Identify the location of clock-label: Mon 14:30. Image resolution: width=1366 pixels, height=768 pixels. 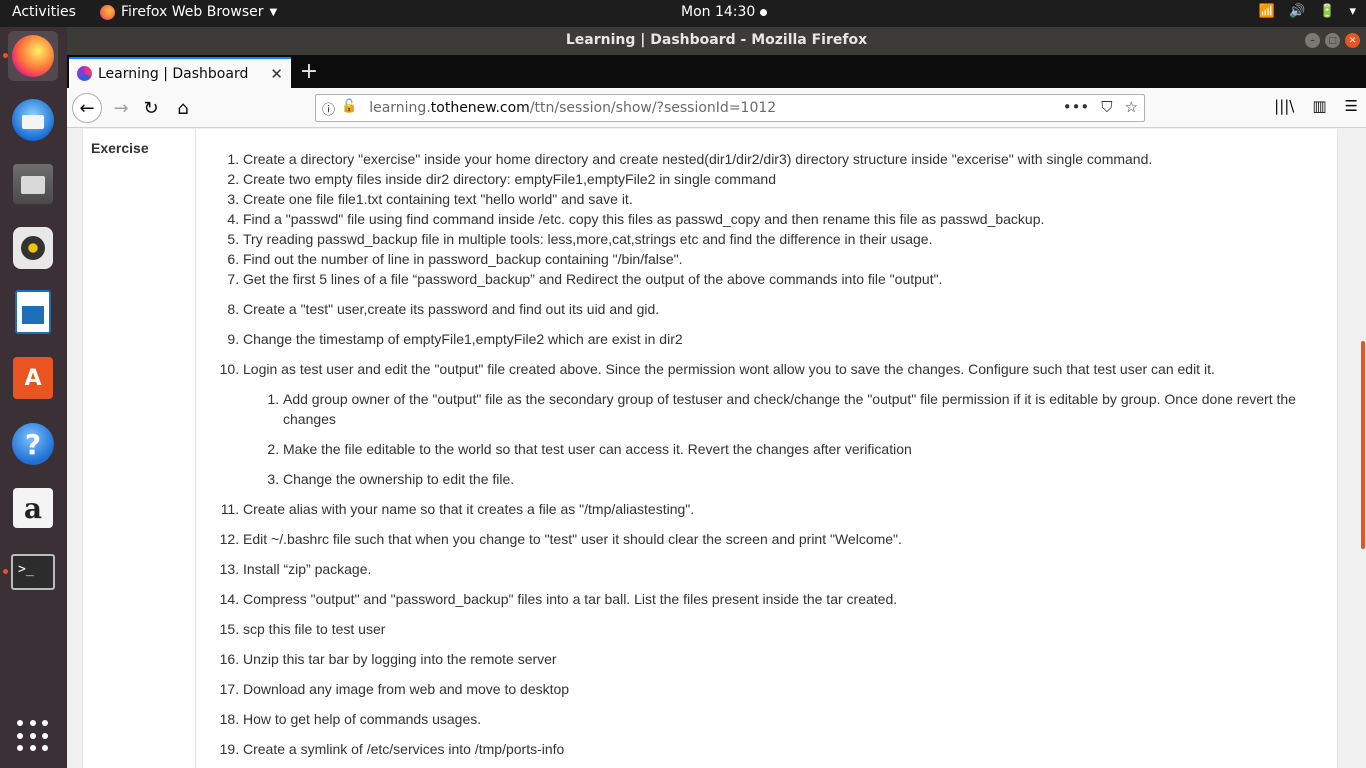
(718, 12).